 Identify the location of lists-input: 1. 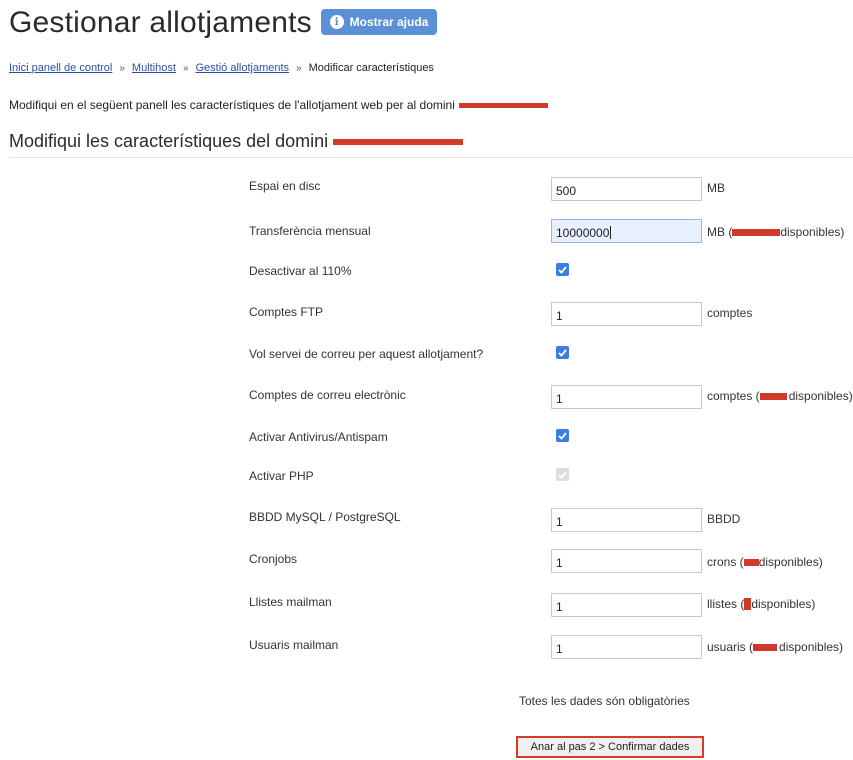
(626, 605).